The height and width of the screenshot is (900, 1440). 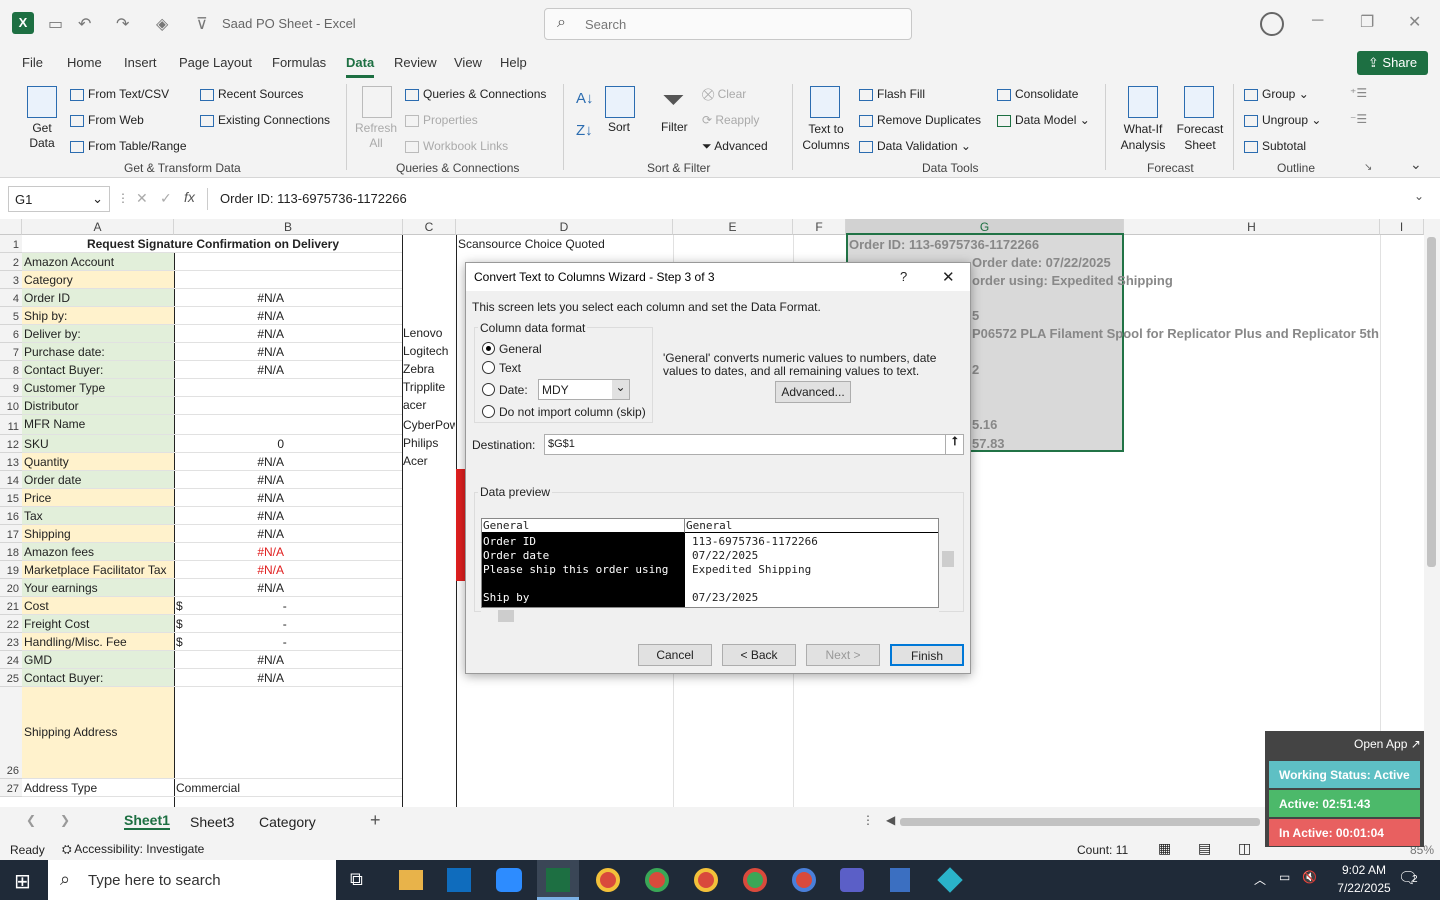 I want to click on cell-b7: #N/A, so click(x=288, y=352).